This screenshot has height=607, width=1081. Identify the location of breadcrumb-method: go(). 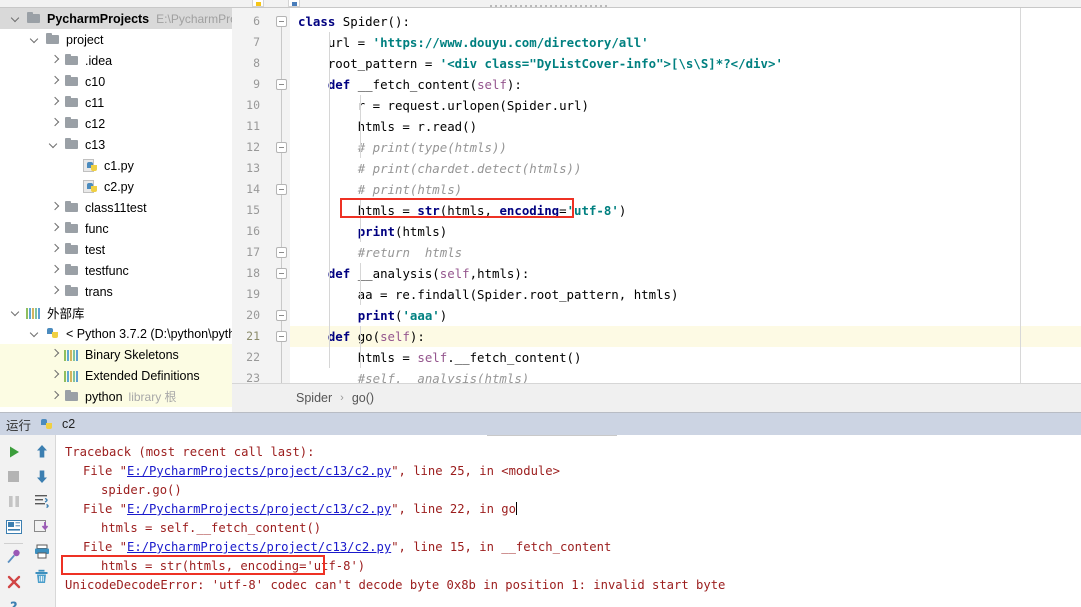
(363, 398).